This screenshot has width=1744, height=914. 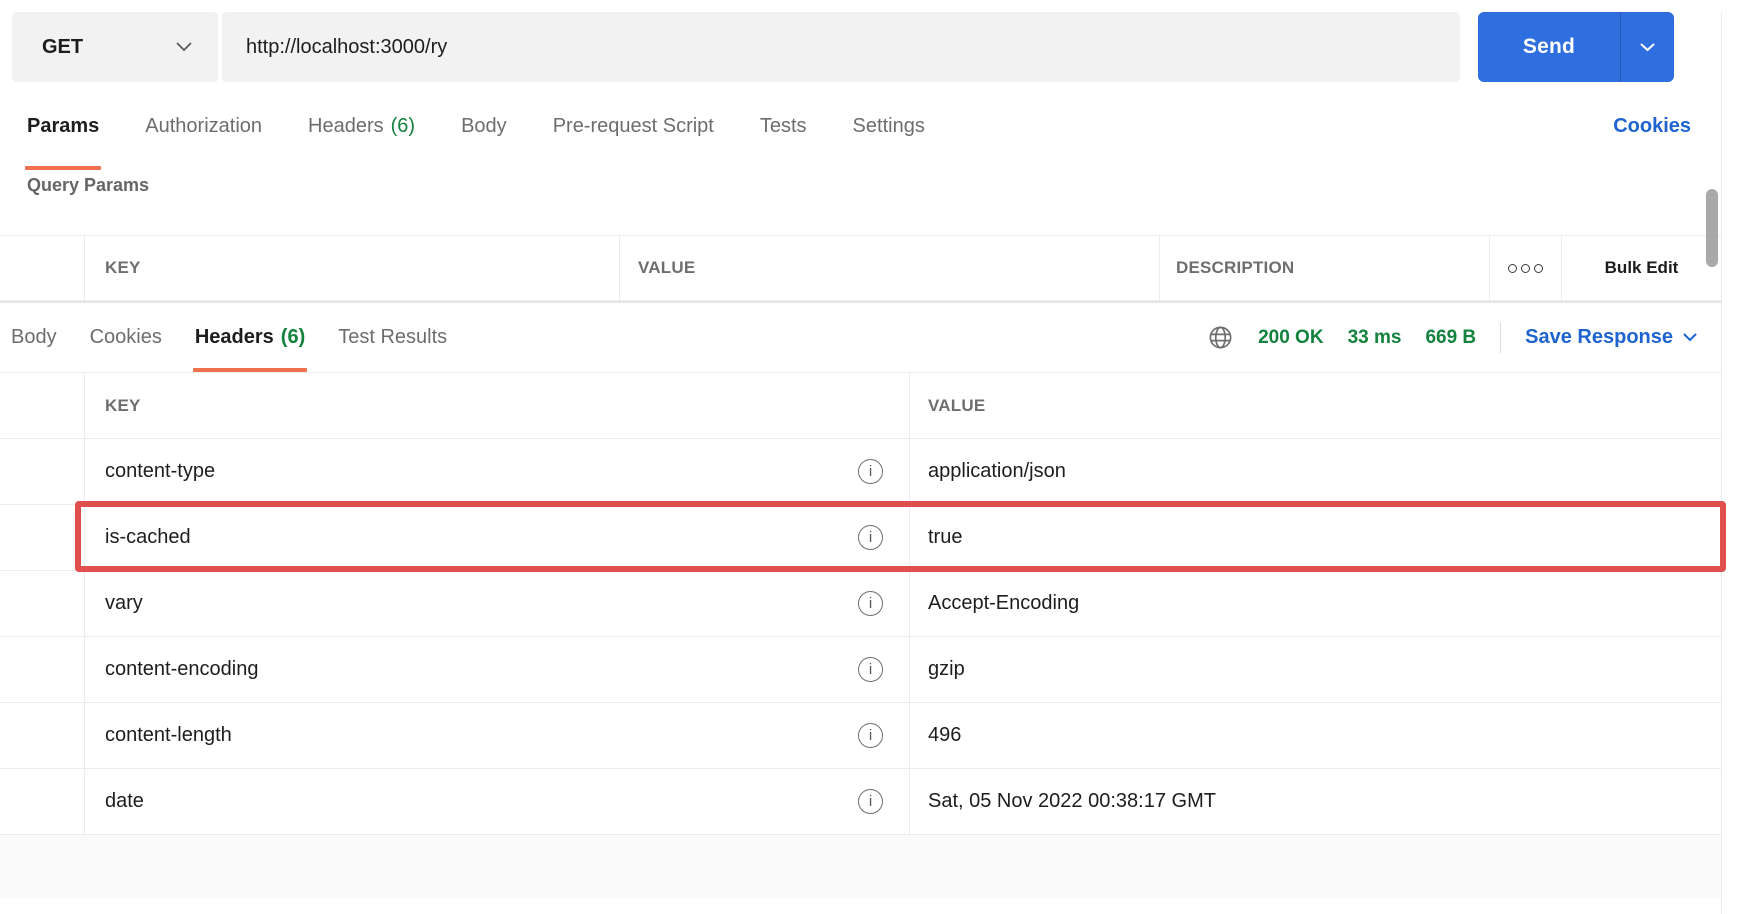 What do you see at coordinates (945, 735) in the screenshot?
I see `header-value: 496` at bounding box center [945, 735].